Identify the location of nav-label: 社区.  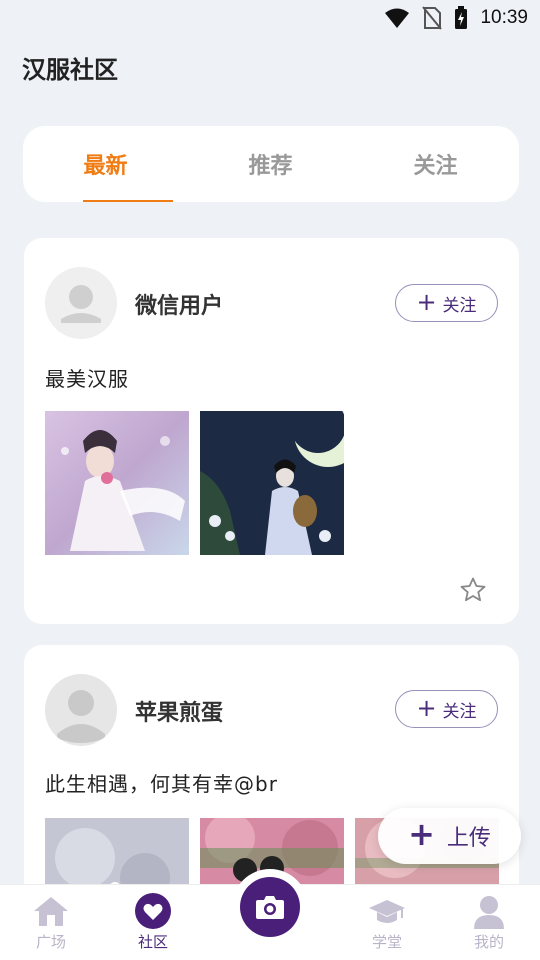
(152, 942).